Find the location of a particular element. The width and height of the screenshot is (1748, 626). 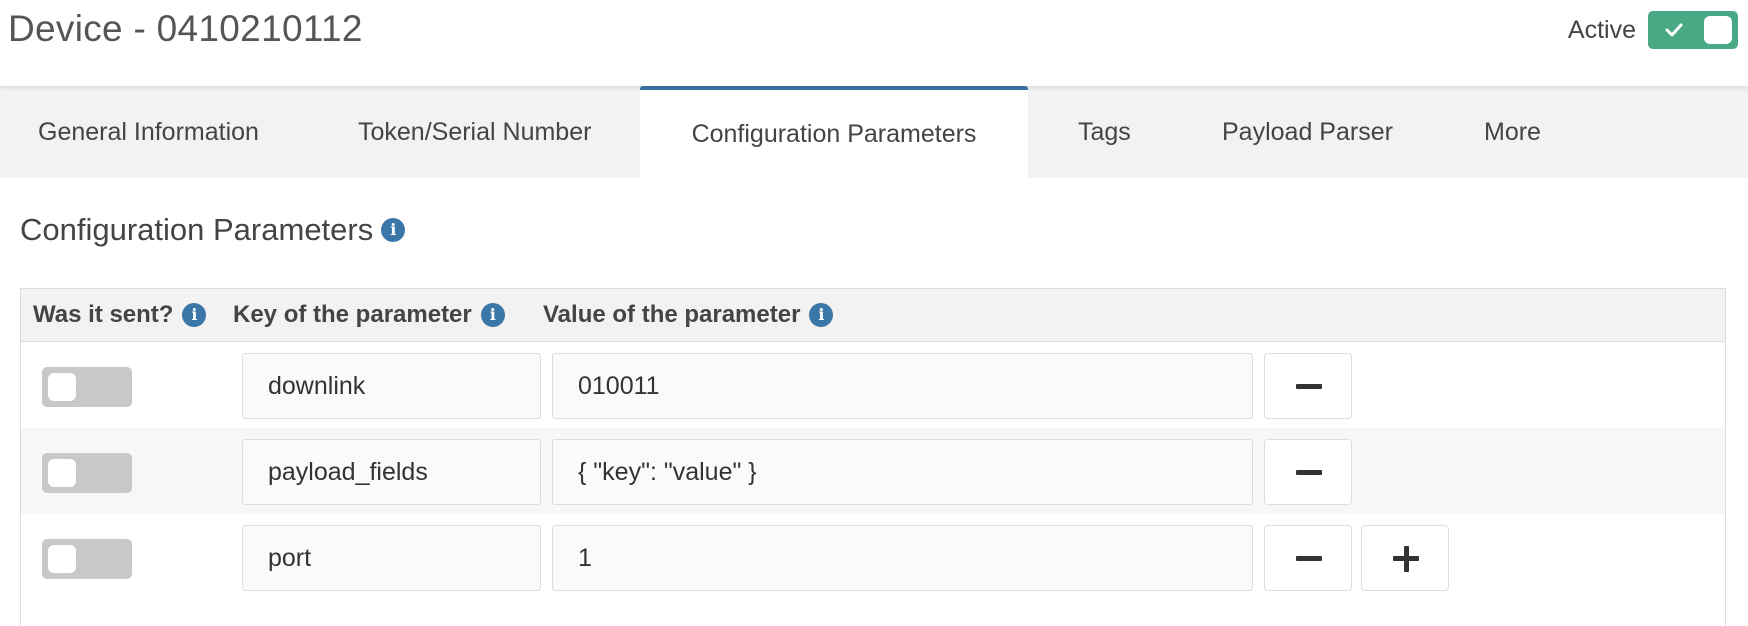

header-label: Value of the parameter is located at coordinates (672, 314).